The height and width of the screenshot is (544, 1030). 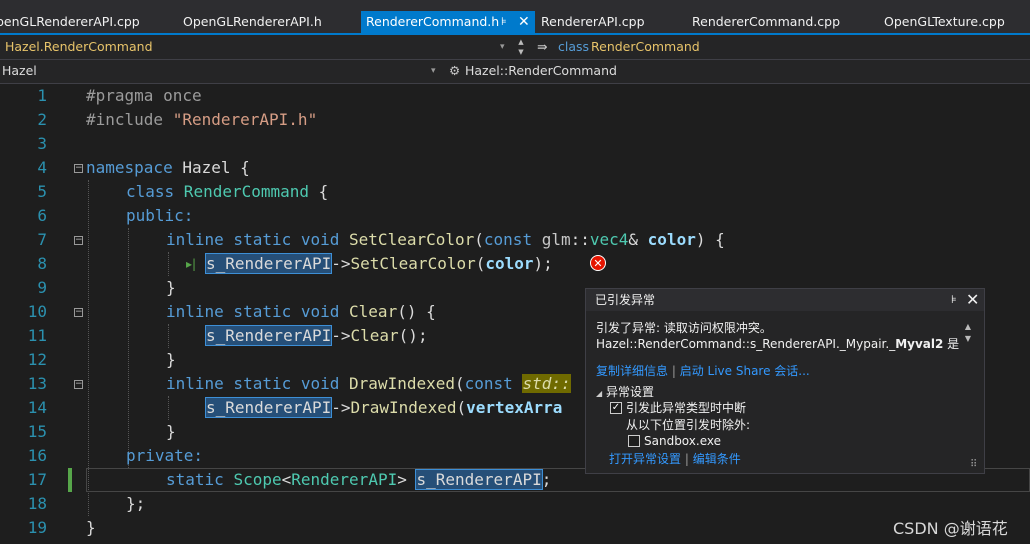 What do you see at coordinates (541, 71) in the screenshot?
I see `scope-member-dropdown: Hazel::RenderCommand` at bounding box center [541, 71].